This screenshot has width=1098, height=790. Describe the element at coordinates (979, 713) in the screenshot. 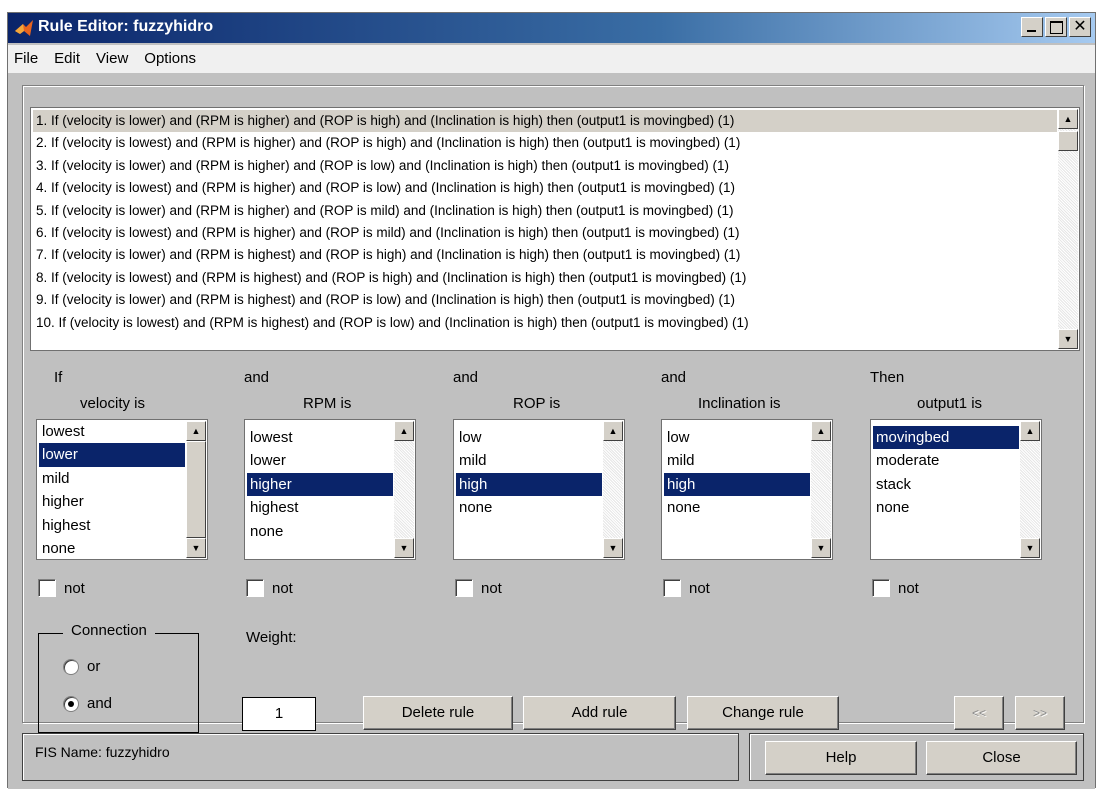

I see `prev-rule-button: <<` at that location.